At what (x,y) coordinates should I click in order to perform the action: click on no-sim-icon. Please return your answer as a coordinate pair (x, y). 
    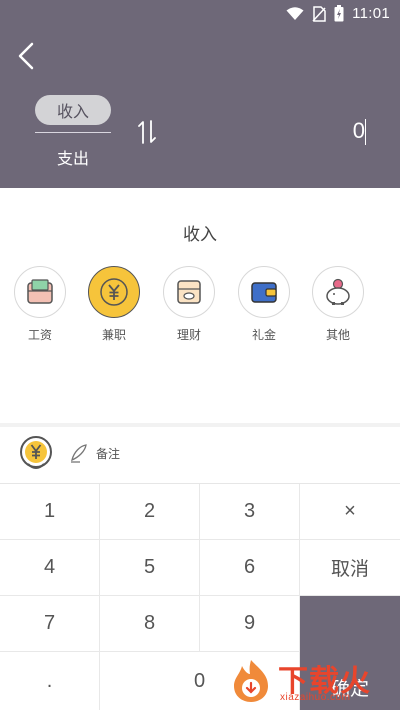
    Looking at the image, I should click on (319, 13).